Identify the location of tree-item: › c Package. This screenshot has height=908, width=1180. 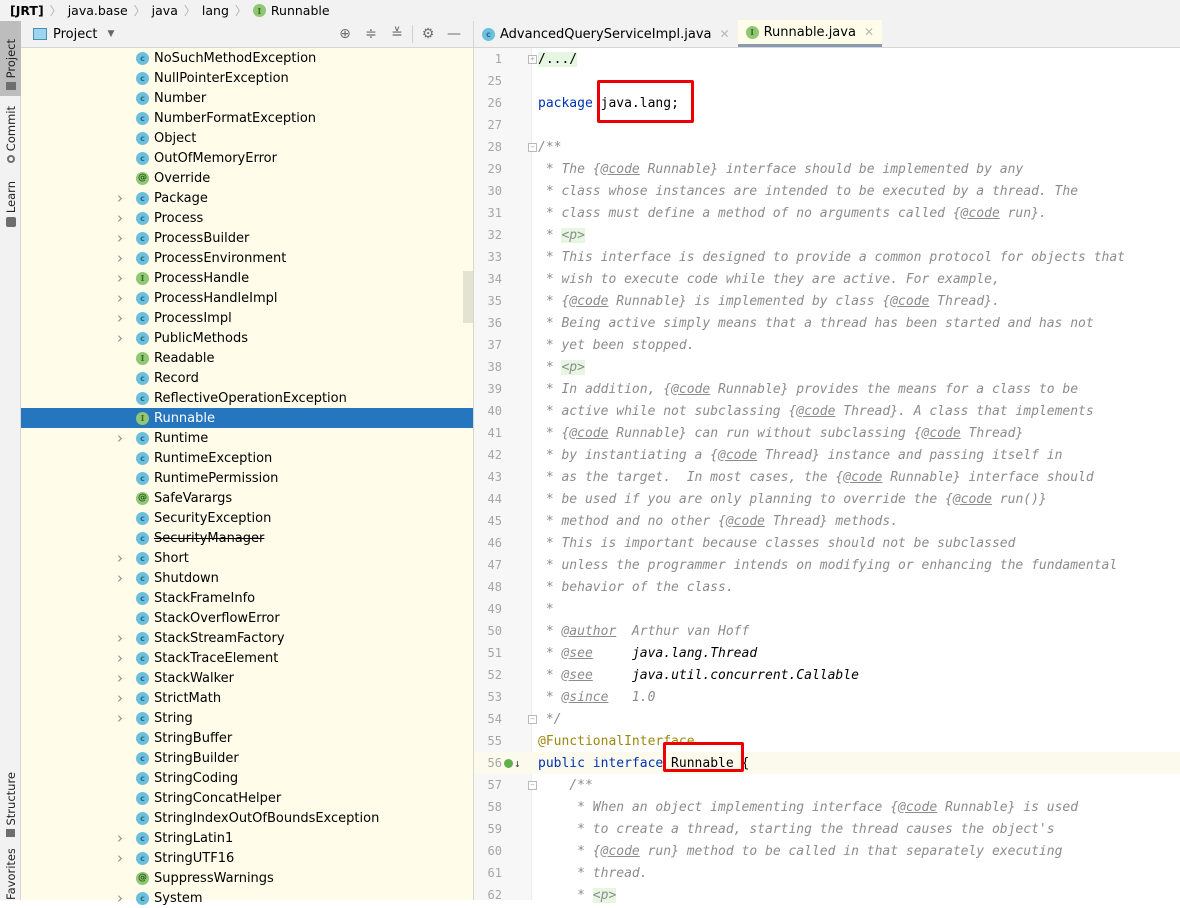
(247, 198).